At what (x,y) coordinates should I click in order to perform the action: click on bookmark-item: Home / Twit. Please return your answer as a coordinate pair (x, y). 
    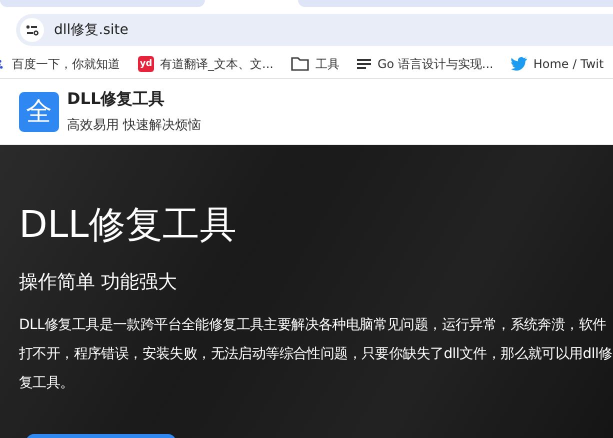
    Looking at the image, I should click on (557, 64).